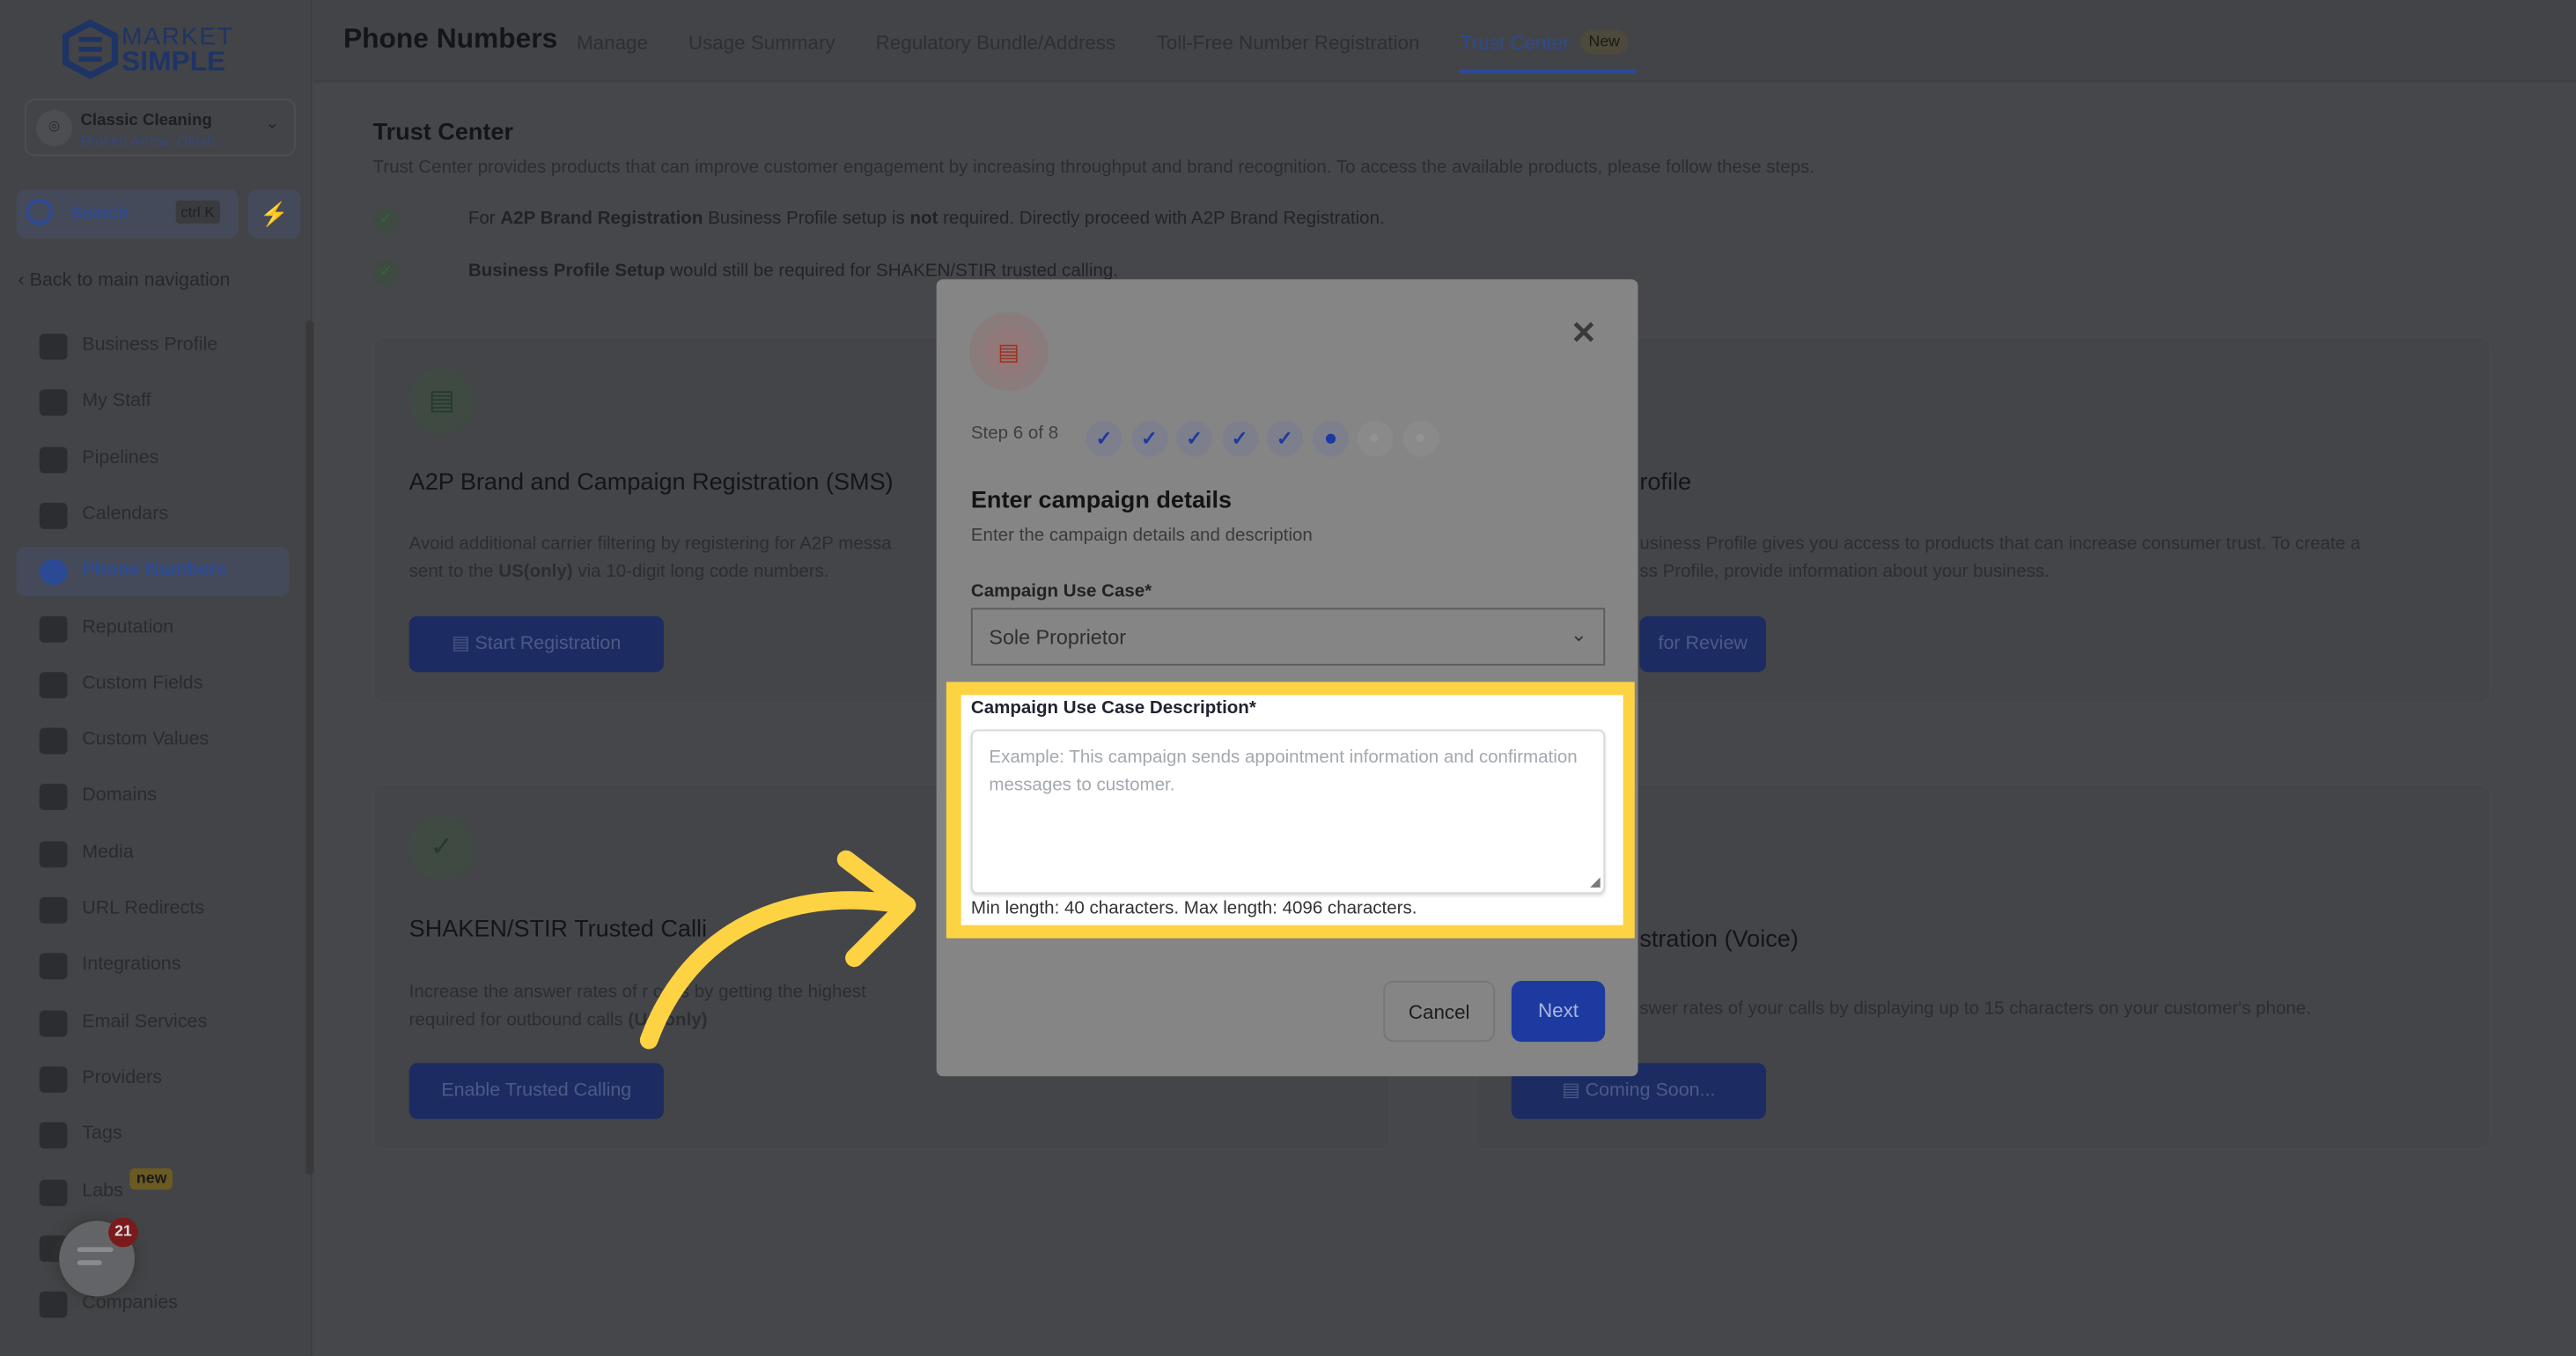  I want to click on briefcase-icon, so click(54, 346).